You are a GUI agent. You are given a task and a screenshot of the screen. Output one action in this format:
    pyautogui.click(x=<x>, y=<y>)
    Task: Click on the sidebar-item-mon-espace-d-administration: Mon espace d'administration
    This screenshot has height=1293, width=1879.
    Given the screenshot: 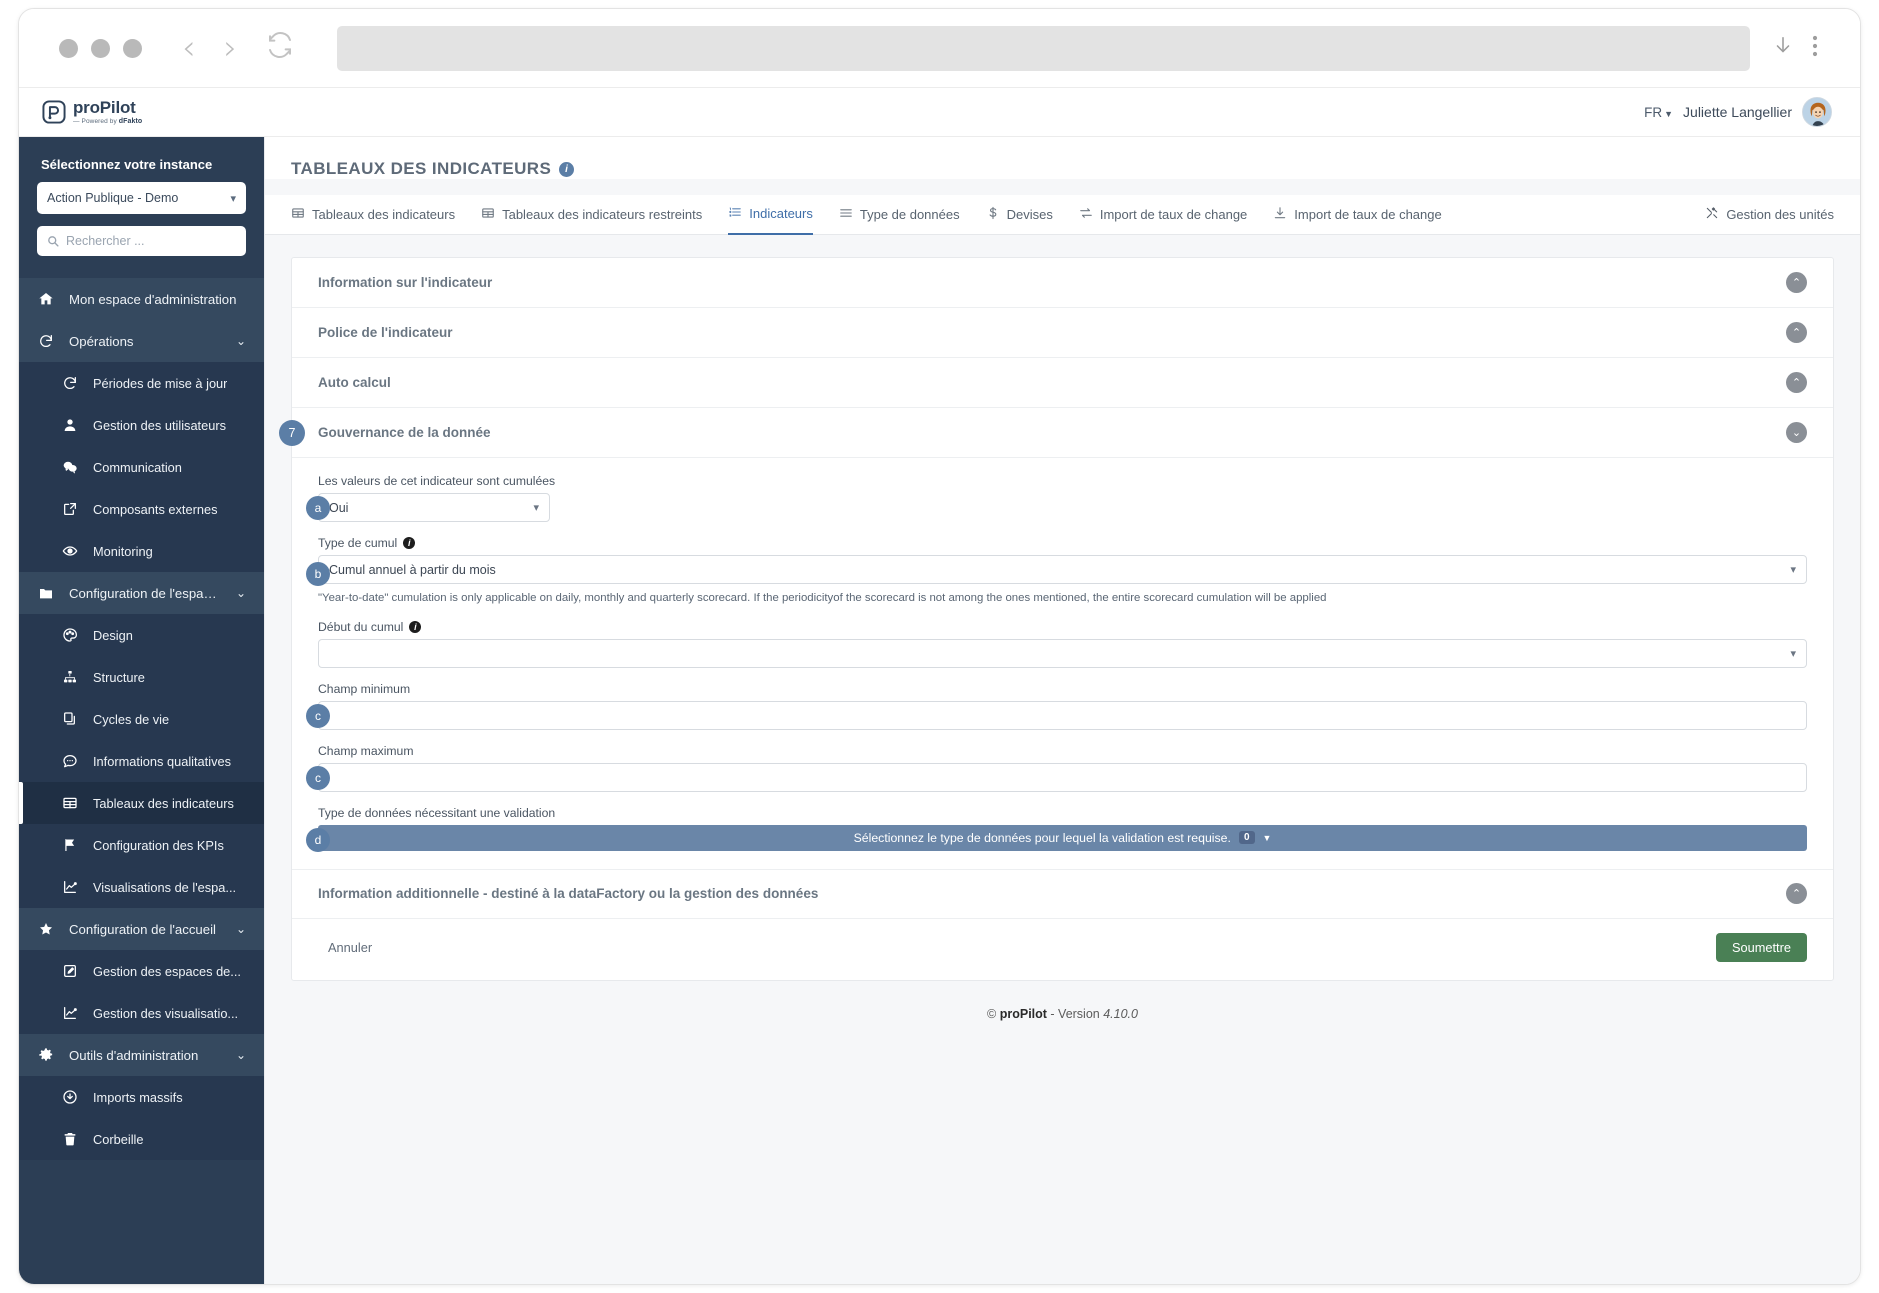 What is the action you would take?
    pyautogui.click(x=141, y=299)
    